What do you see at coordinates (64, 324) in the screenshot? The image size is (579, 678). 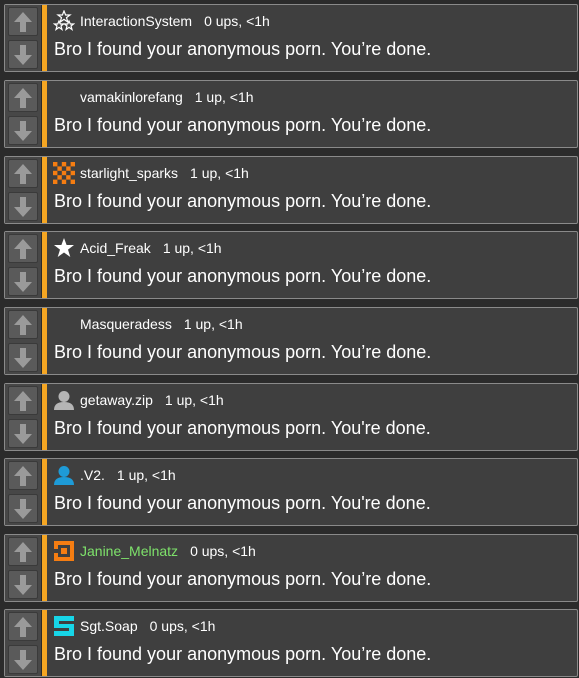 I see `blank-avatar` at bounding box center [64, 324].